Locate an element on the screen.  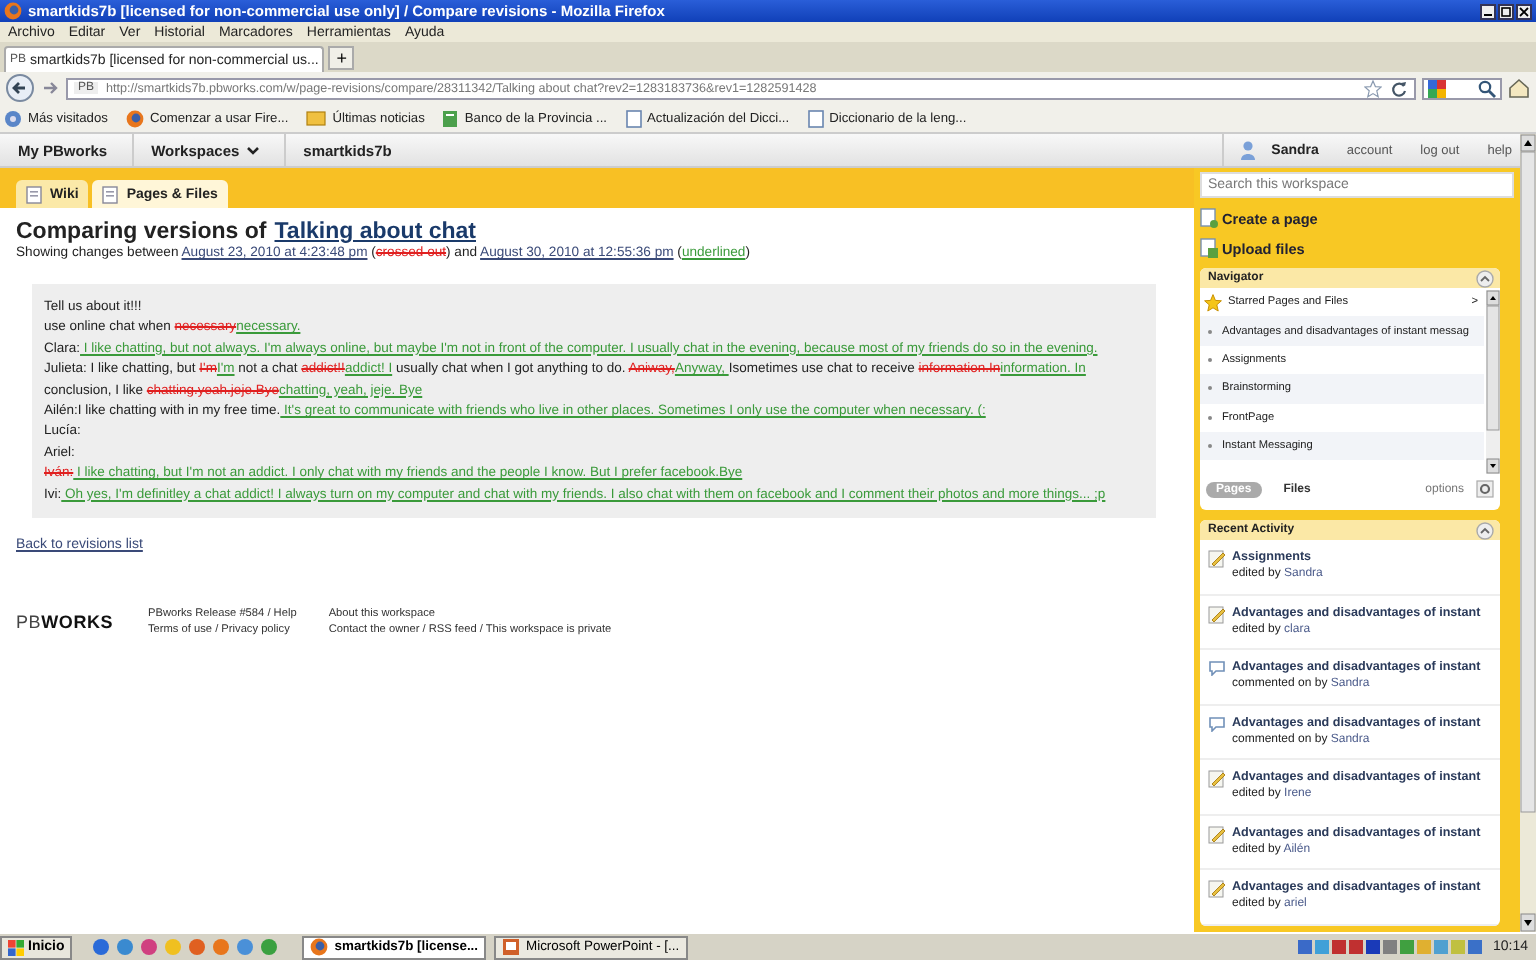
new-tab-button: + is located at coordinates (341, 58).